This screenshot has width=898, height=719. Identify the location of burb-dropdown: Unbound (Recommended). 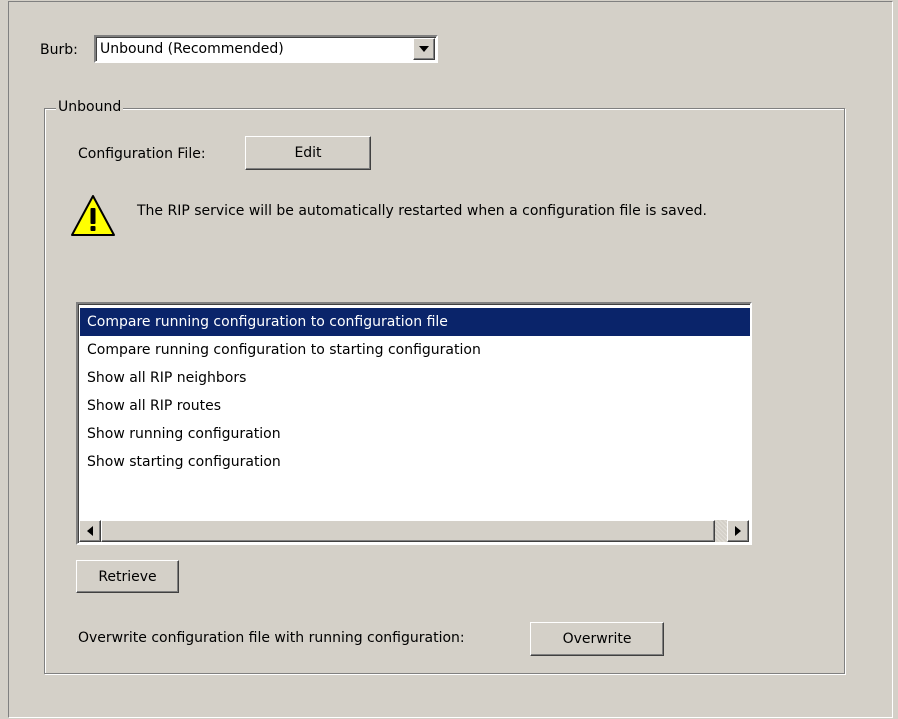
(266, 49).